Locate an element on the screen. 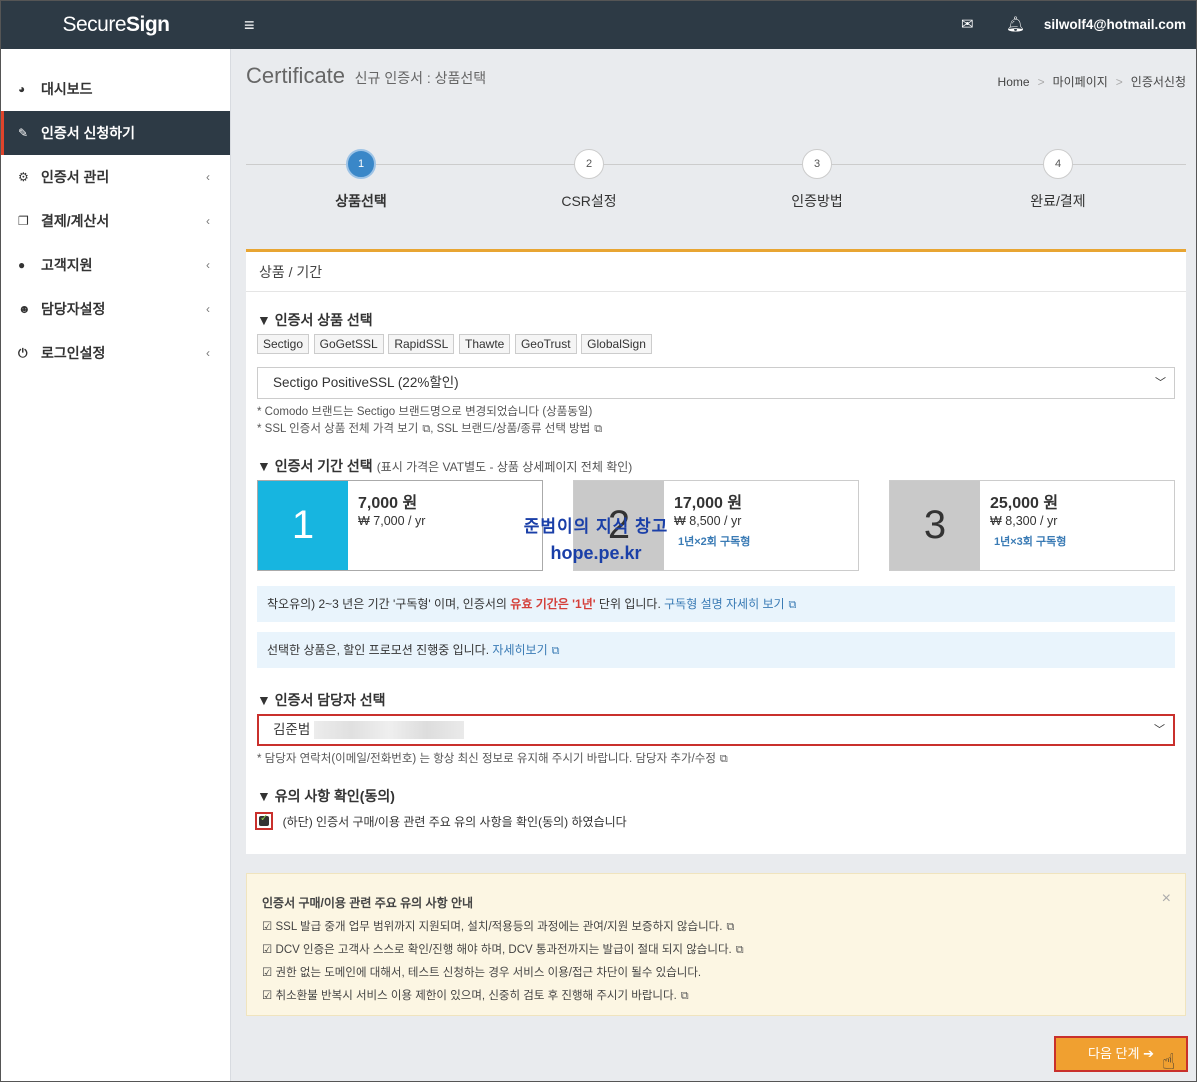 The image size is (1197, 1082). page-subtitle: 신규 인증서 : 상품선택 is located at coordinates (420, 78).